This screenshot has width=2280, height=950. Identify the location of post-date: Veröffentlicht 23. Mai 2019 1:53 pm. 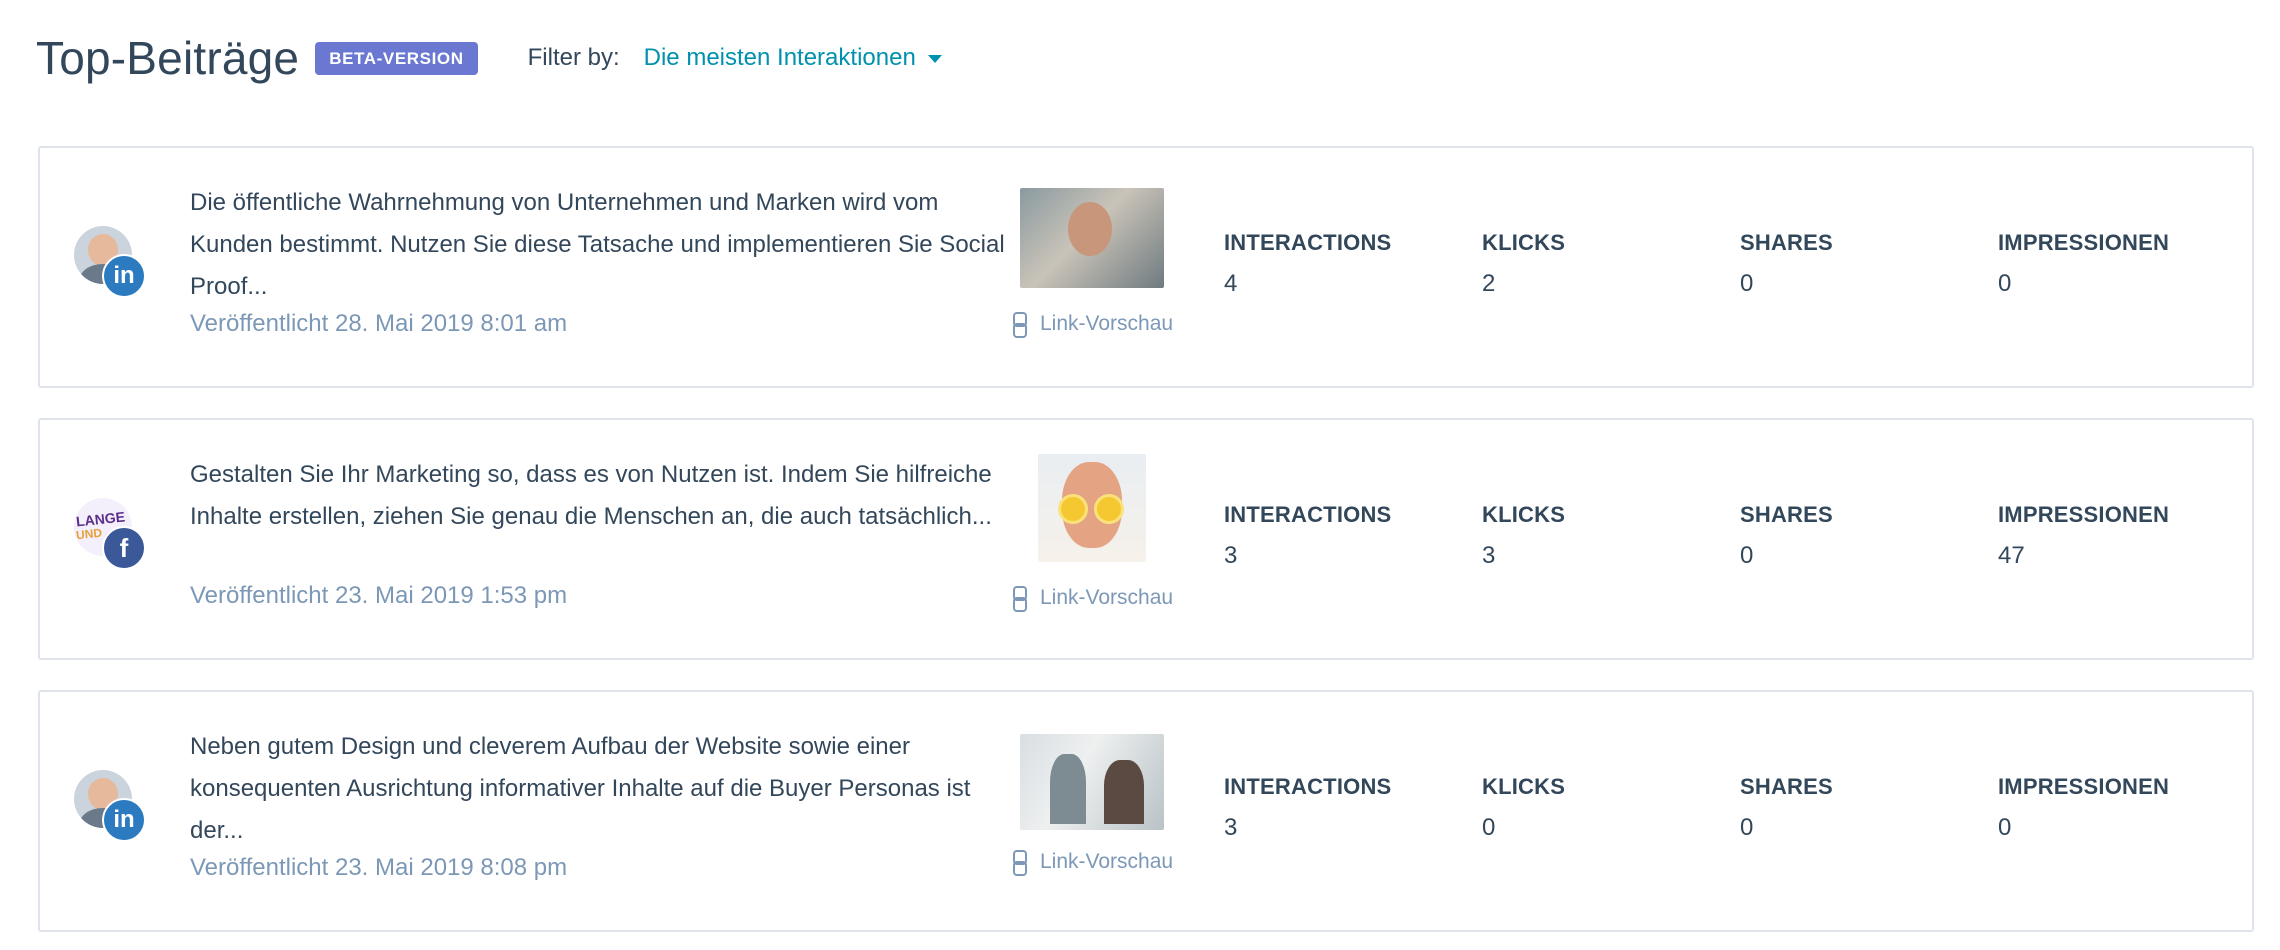
(379, 595).